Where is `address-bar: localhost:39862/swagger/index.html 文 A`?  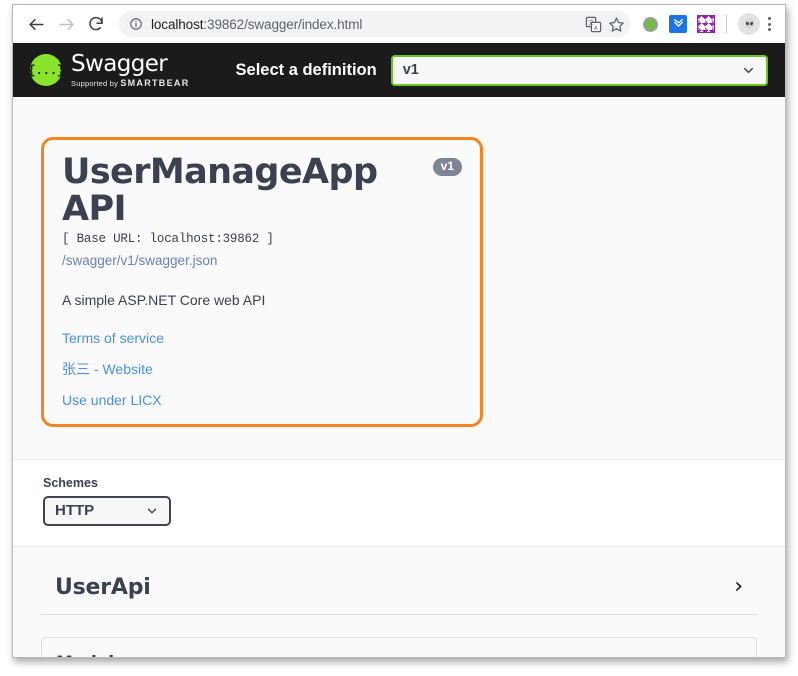 address-bar: localhost:39862/swagger/index.html 文 A is located at coordinates (375, 24).